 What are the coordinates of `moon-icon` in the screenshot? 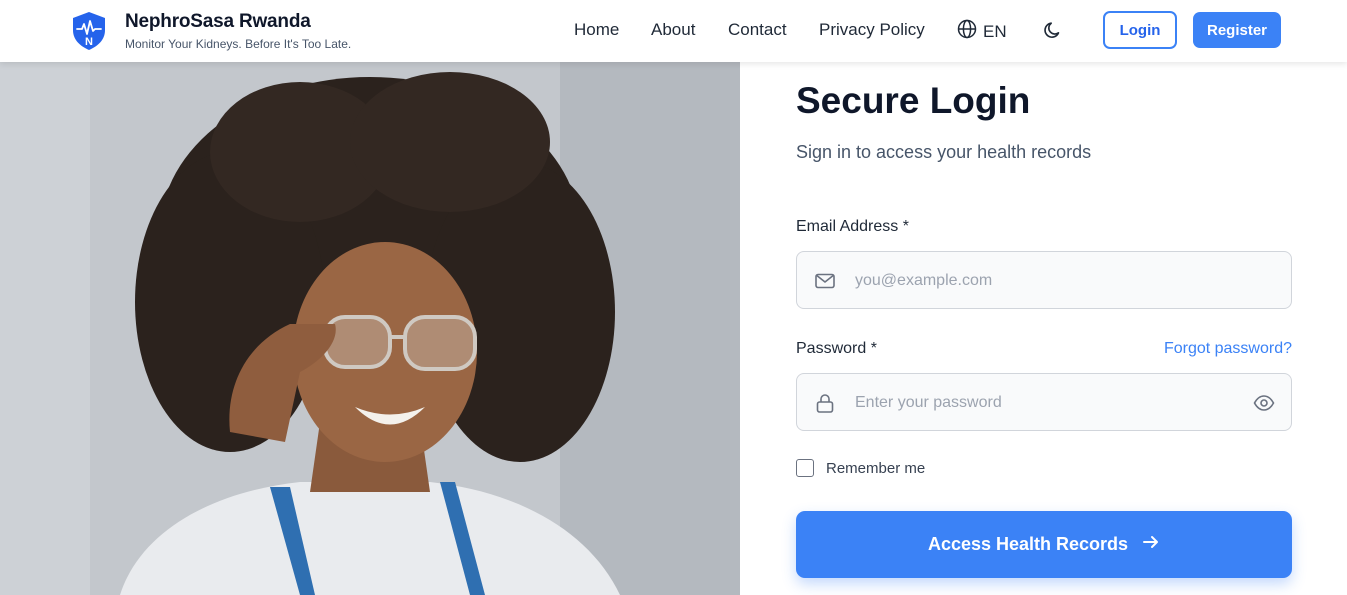 It's located at (1053, 30).